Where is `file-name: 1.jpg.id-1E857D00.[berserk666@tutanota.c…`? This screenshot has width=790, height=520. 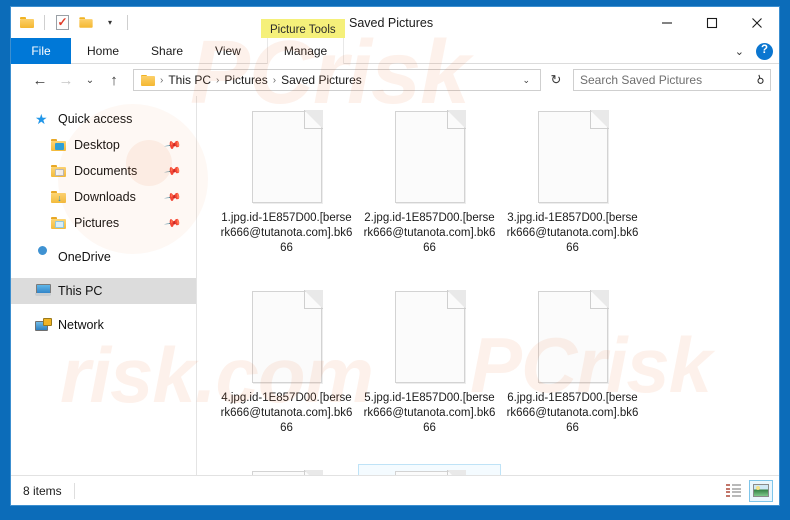
file-name: 1.jpg.id-1E857D00.[berserk666@tutanota.c… is located at coordinates (286, 233).